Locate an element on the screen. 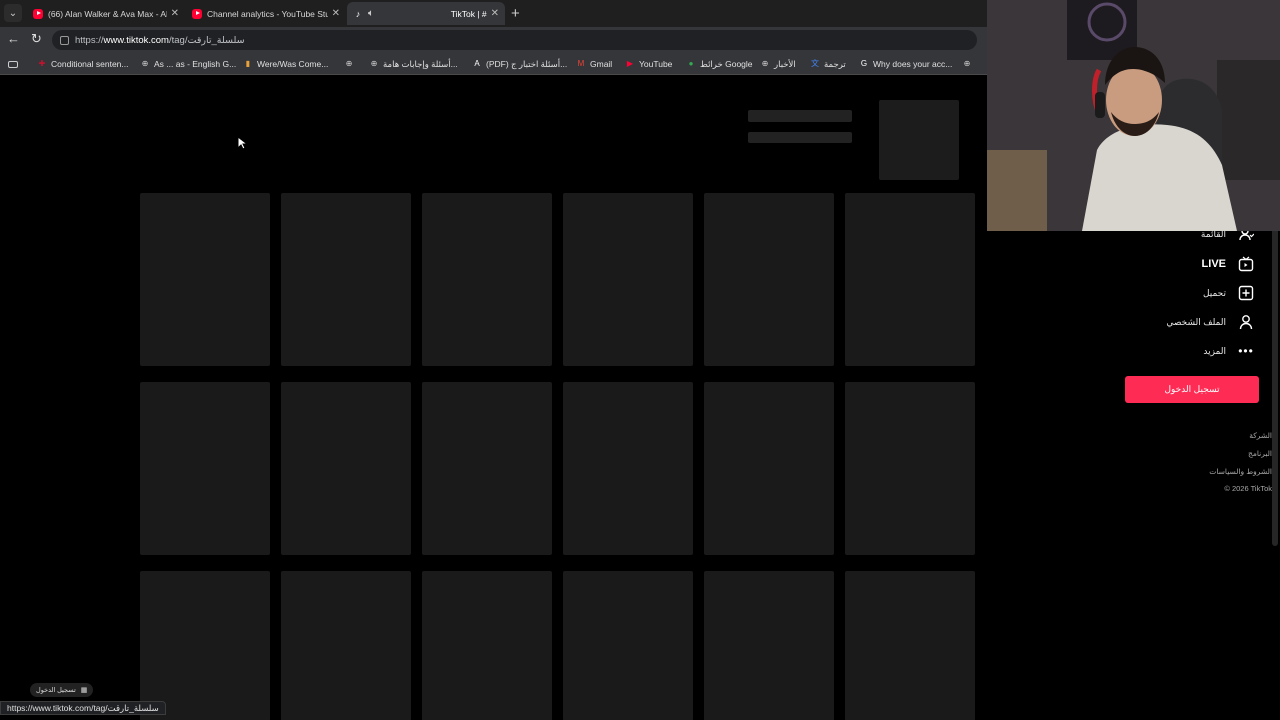 The image size is (1280, 720). sidebar-item-label: الملف الشخصي is located at coordinates (1196, 321).